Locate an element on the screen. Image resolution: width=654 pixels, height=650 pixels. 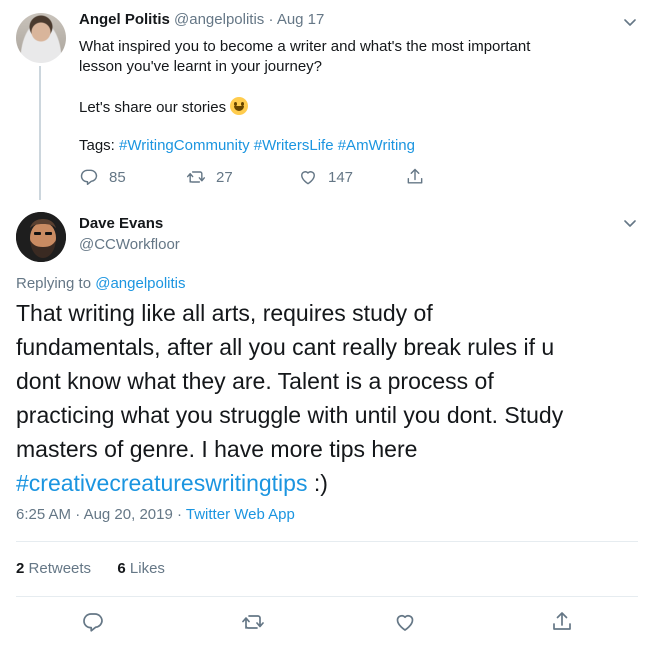
tweet-meta: 6:25 AM · Aug 20, 2019 · Twitter Web App is located at coordinates (155, 514).